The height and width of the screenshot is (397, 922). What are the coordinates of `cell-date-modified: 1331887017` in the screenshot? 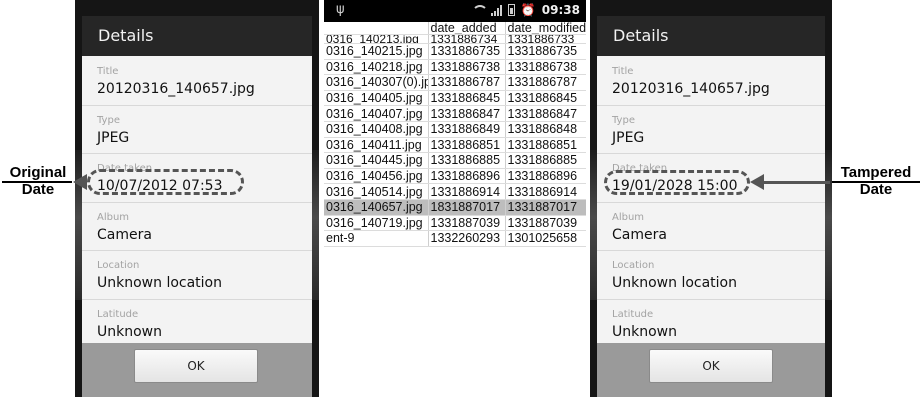 It's located at (545, 207).